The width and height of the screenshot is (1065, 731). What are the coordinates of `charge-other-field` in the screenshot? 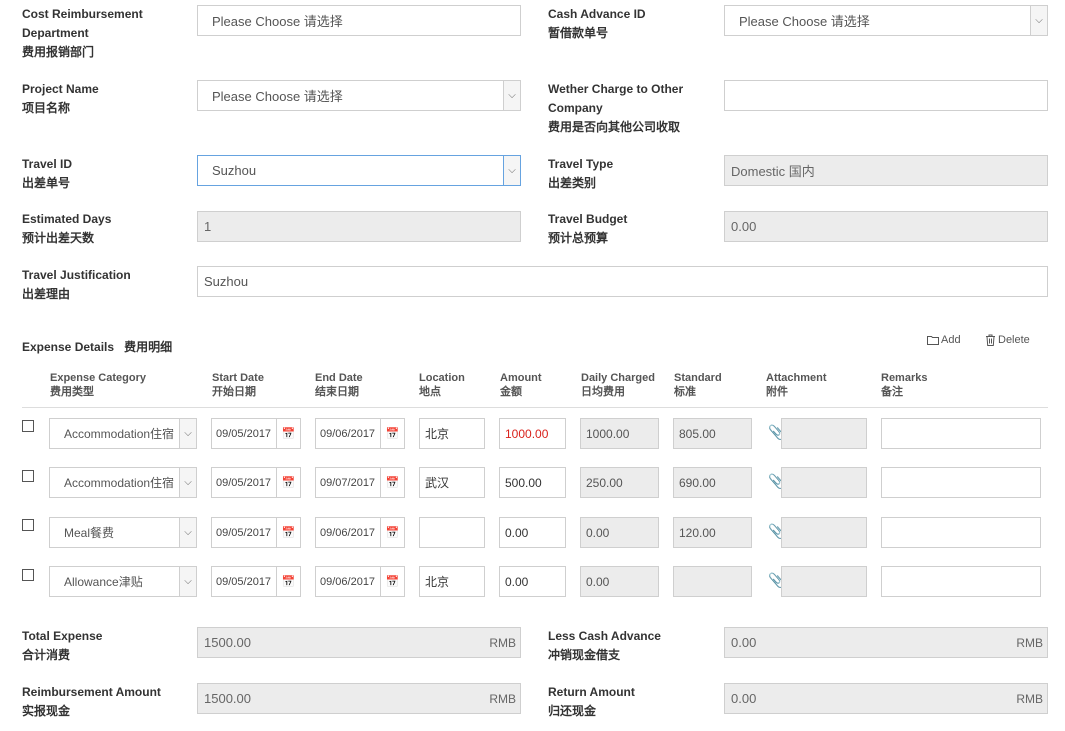 It's located at (886, 95).